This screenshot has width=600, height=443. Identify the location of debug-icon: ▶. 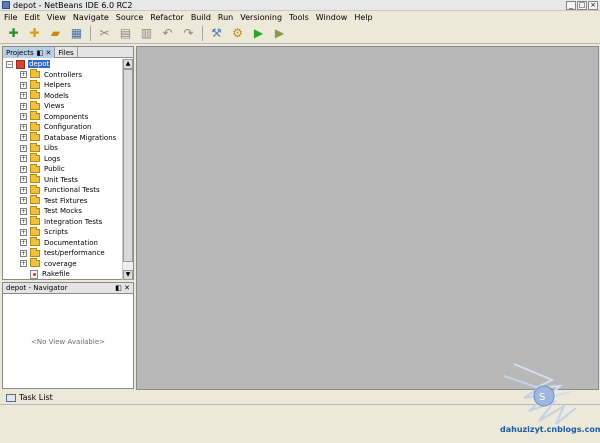
(279, 33).